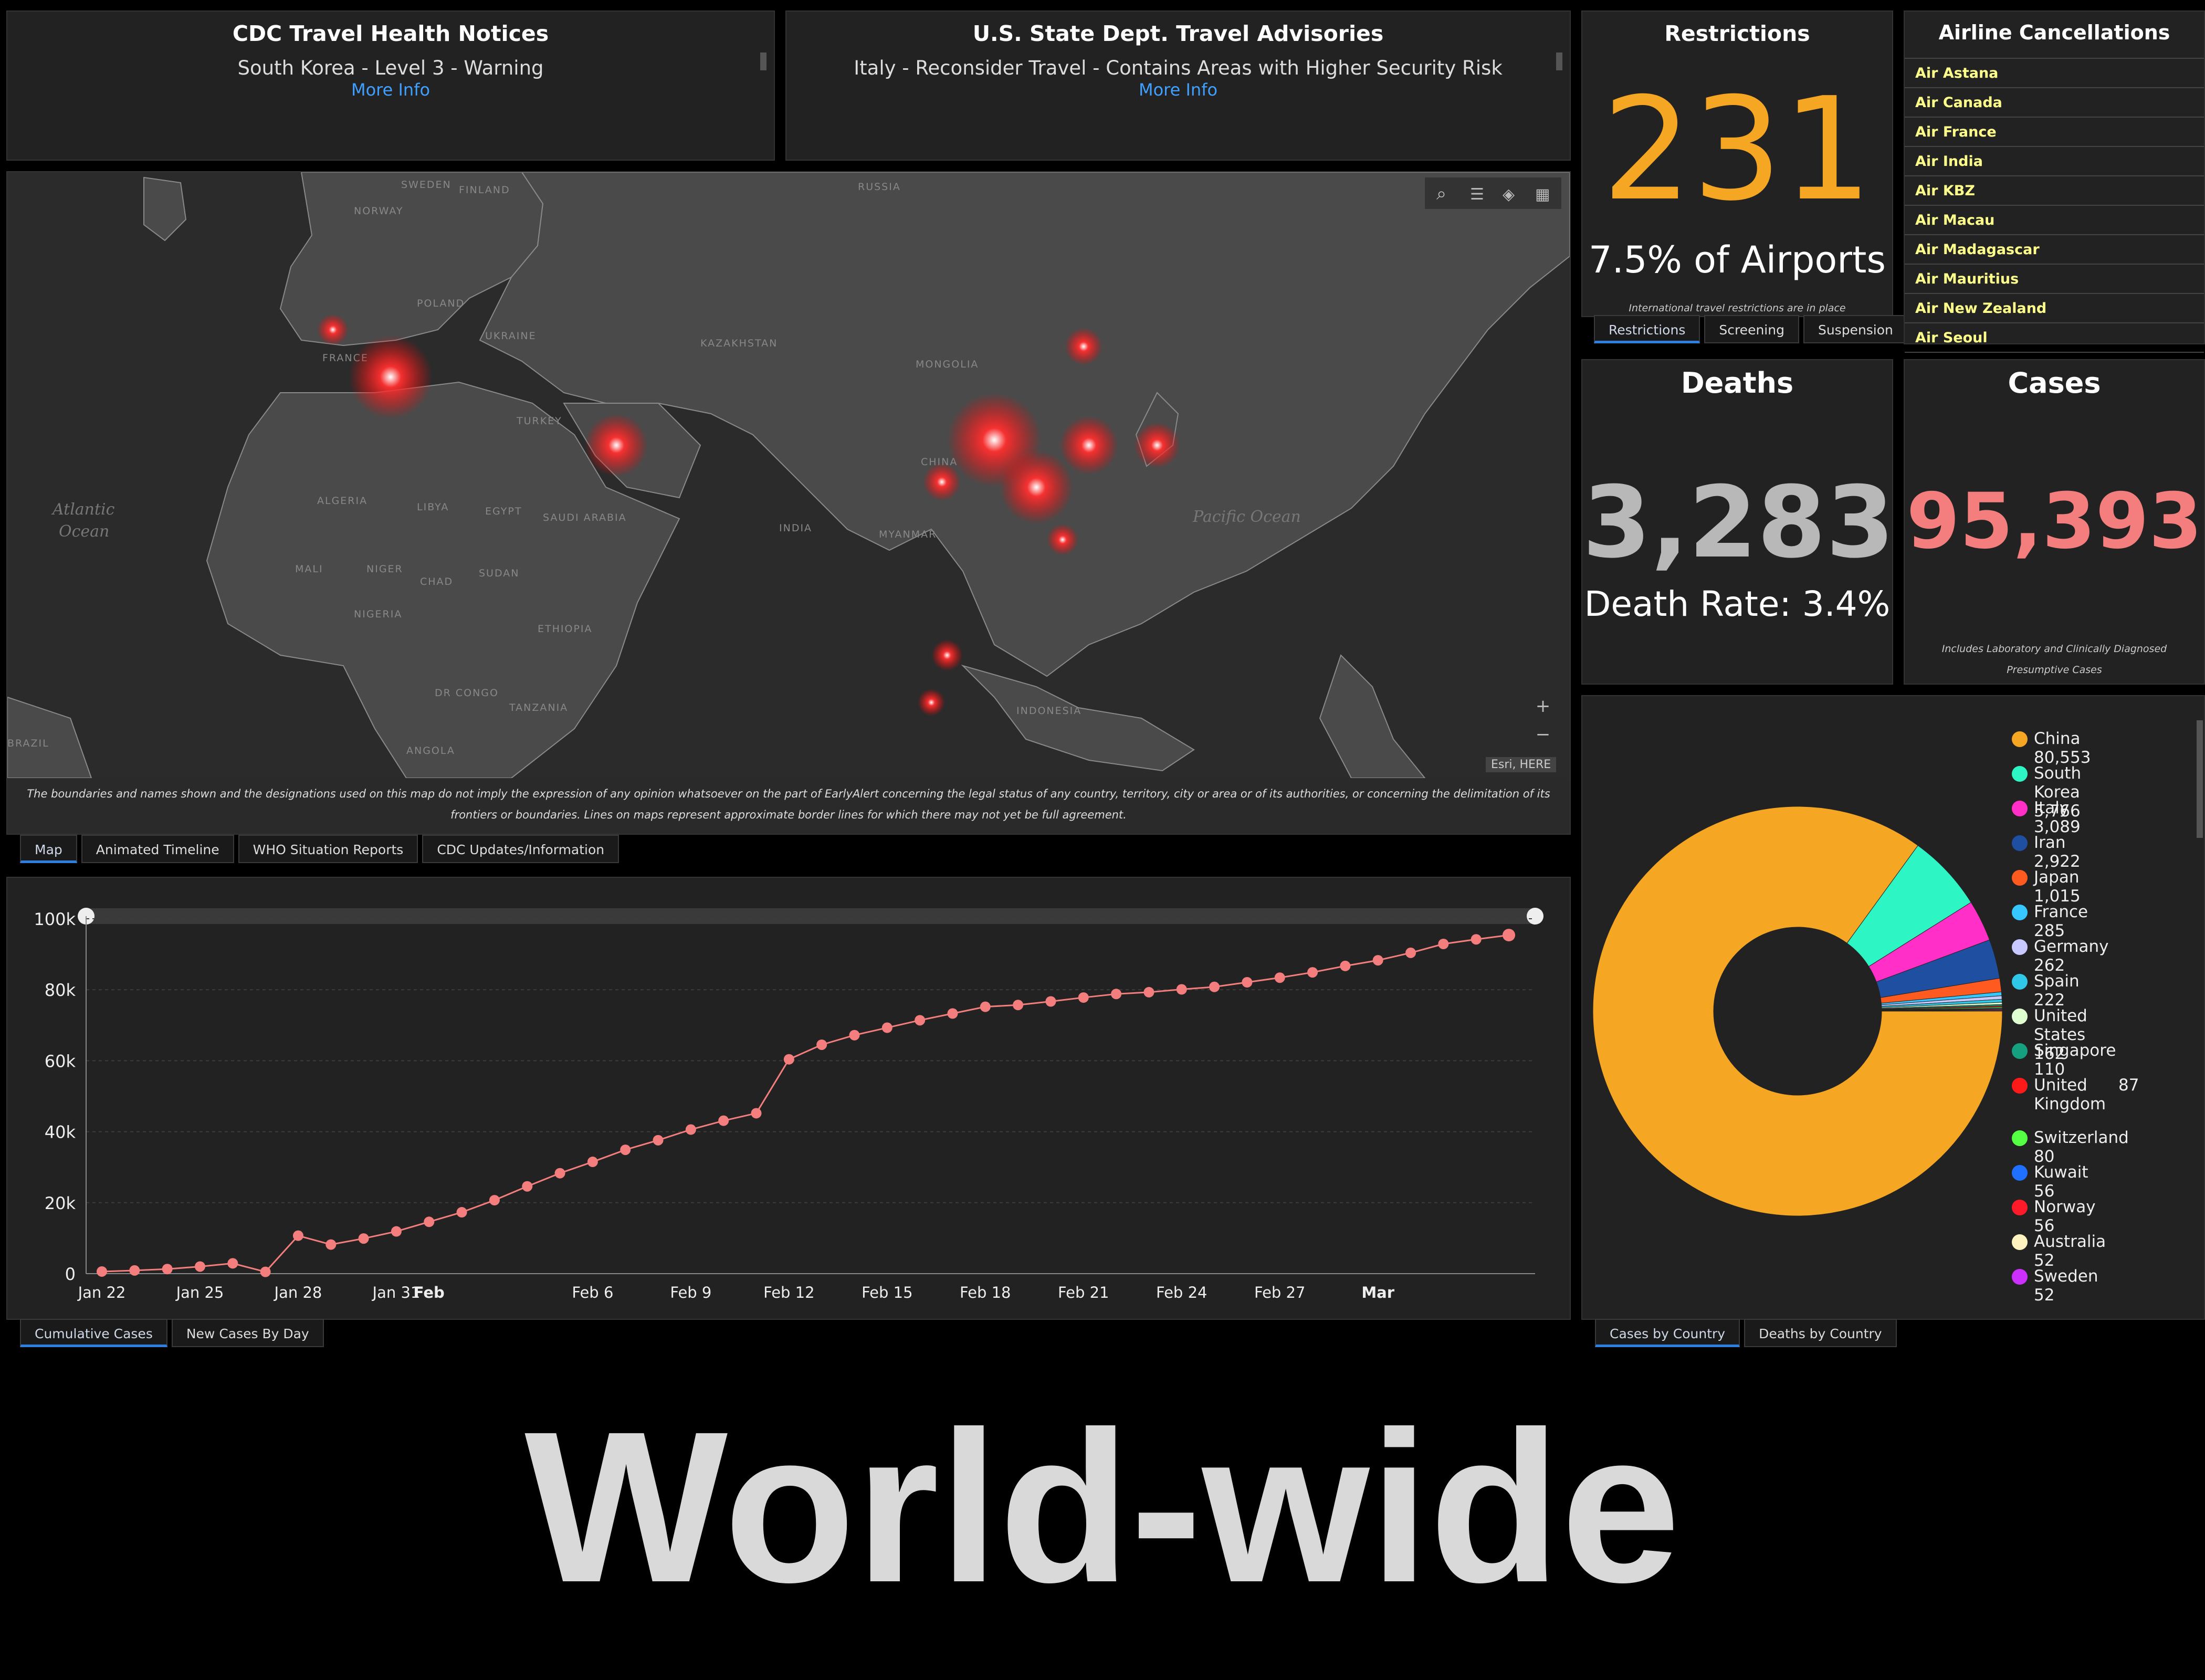 The height and width of the screenshot is (1680, 2205). I want to click on tab-restrictions: Restrictions, so click(1647, 329).